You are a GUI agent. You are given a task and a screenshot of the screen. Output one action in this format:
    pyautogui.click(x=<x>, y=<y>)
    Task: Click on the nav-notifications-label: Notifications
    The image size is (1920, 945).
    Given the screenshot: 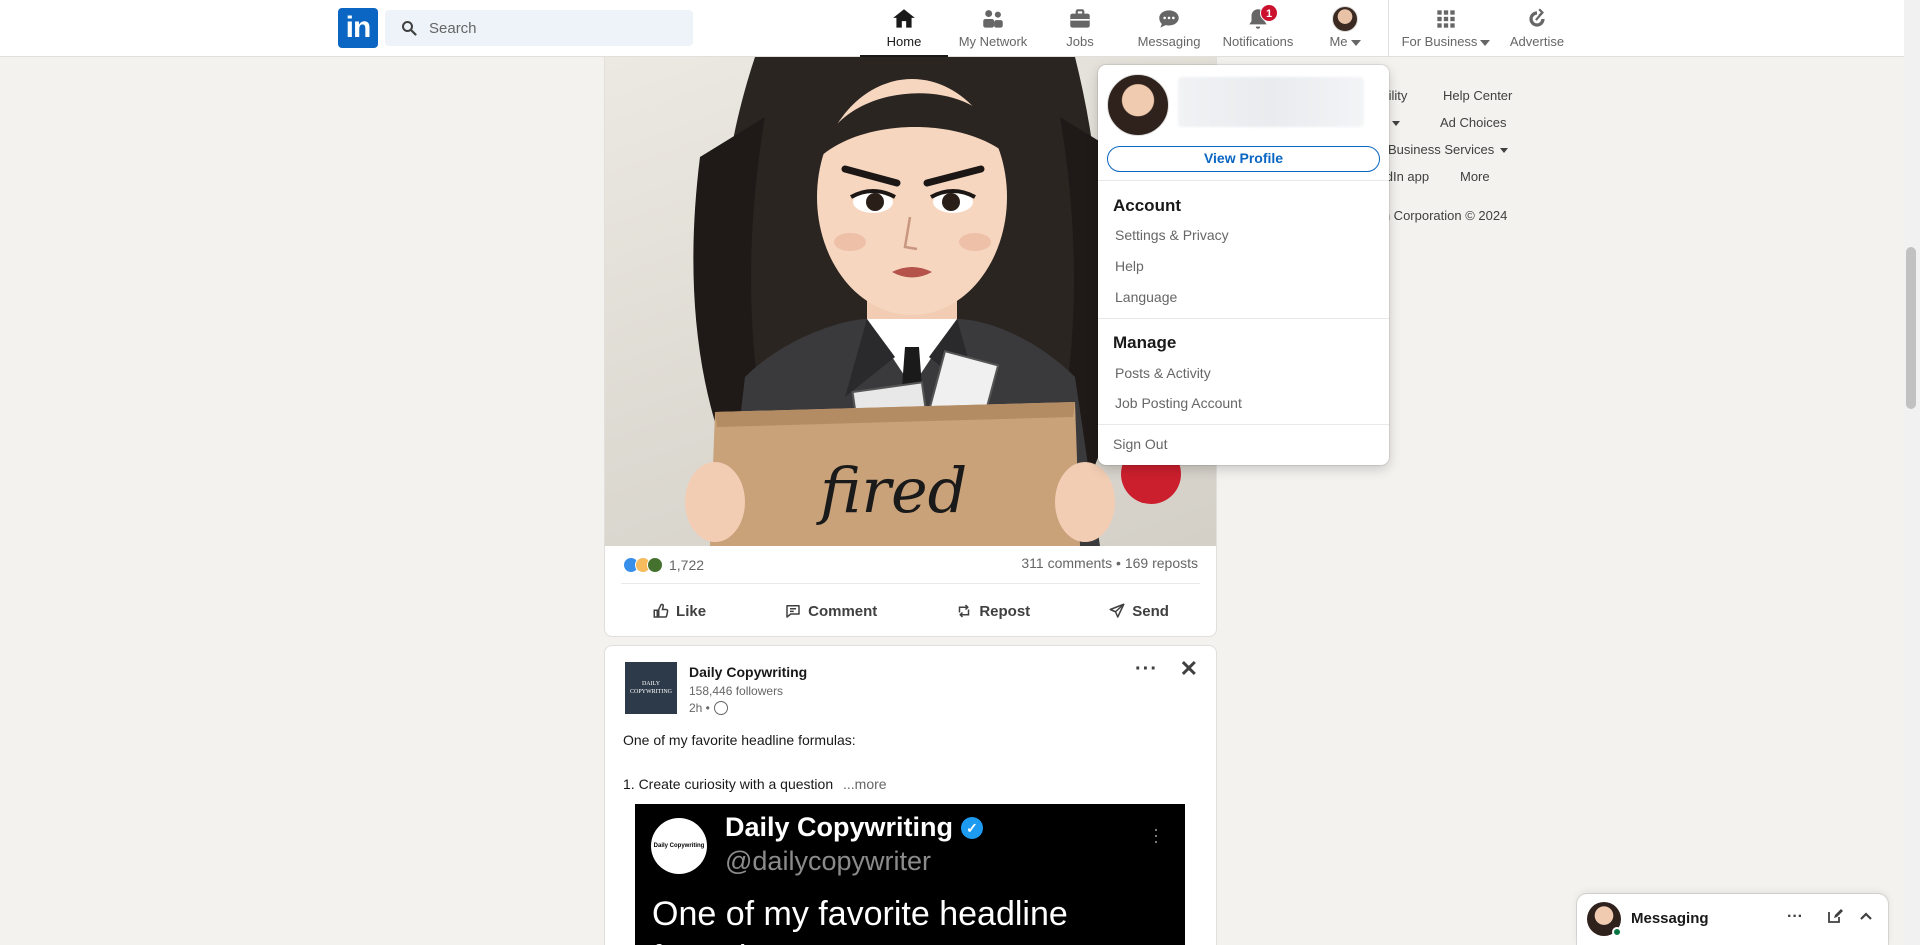 What is the action you would take?
    pyautogui.click(x=1258, y=41)
    